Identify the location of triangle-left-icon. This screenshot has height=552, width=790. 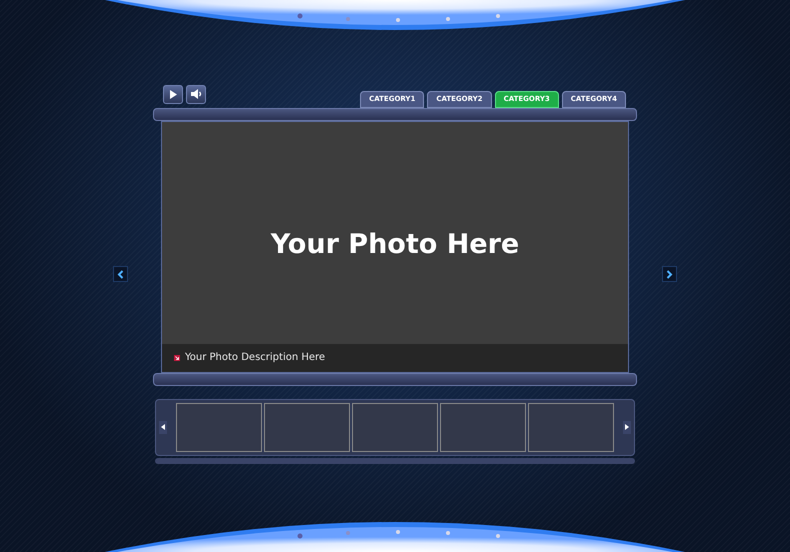
(163, 427).